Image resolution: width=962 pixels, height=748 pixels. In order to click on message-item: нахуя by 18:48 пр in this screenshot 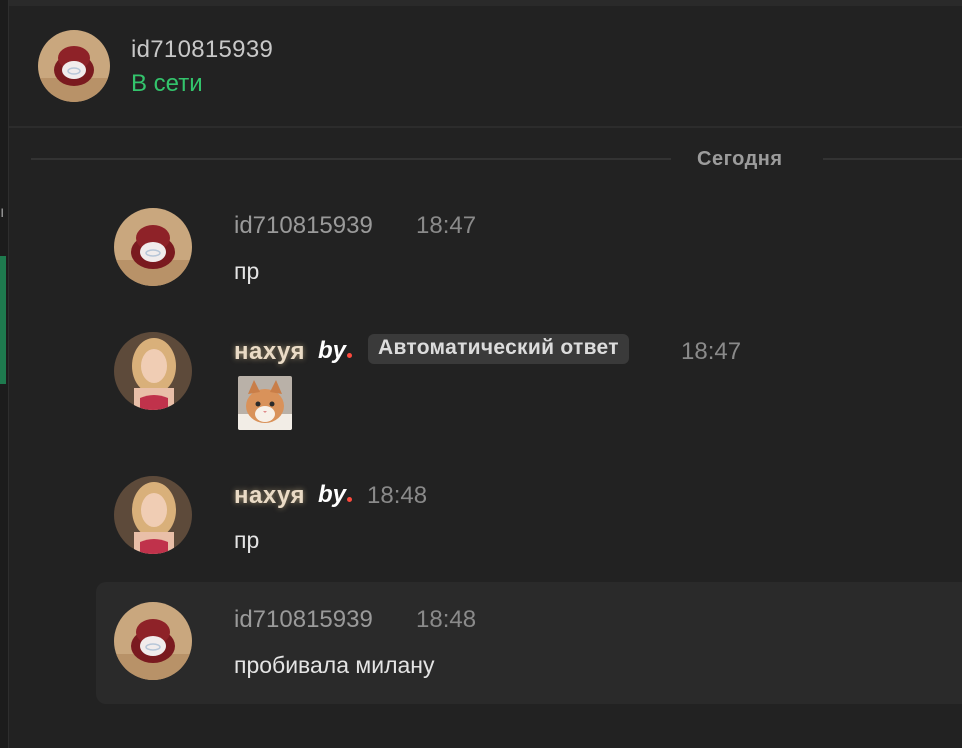, I will do `click(529, 520)`.